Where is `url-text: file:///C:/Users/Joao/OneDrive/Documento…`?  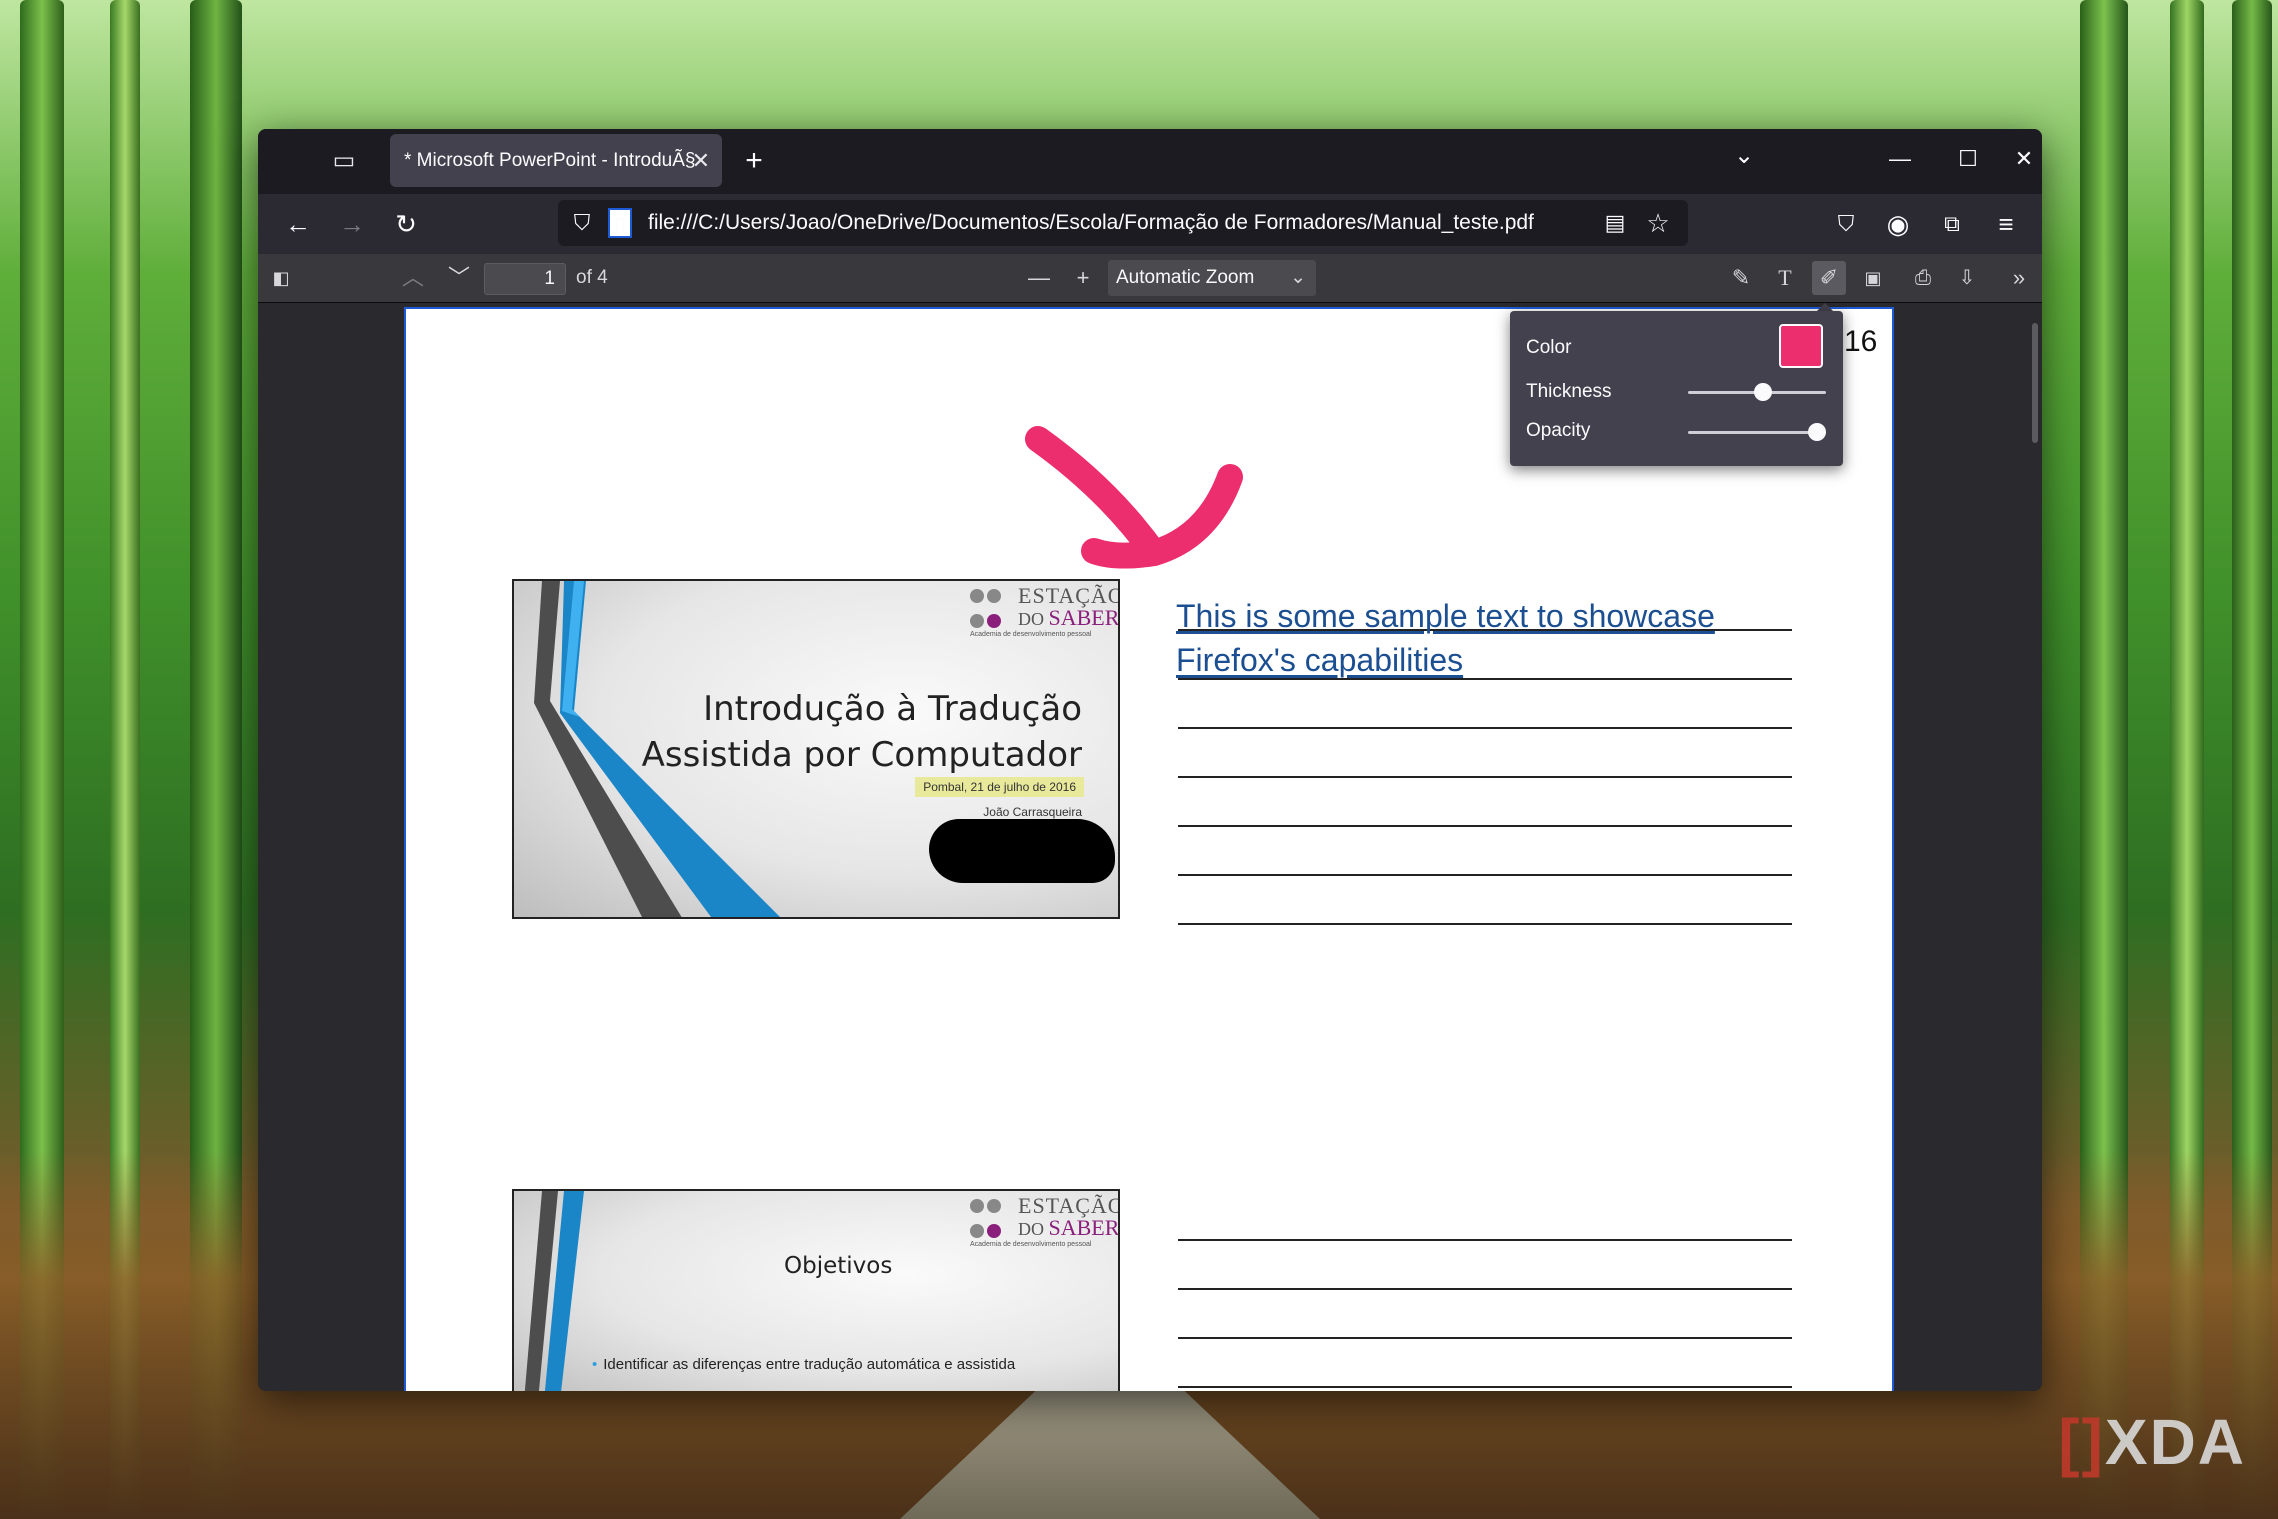
url-text: file:///C:/Users/Joao/OneDrive/Documento… is located at coordinates (1091, 223).